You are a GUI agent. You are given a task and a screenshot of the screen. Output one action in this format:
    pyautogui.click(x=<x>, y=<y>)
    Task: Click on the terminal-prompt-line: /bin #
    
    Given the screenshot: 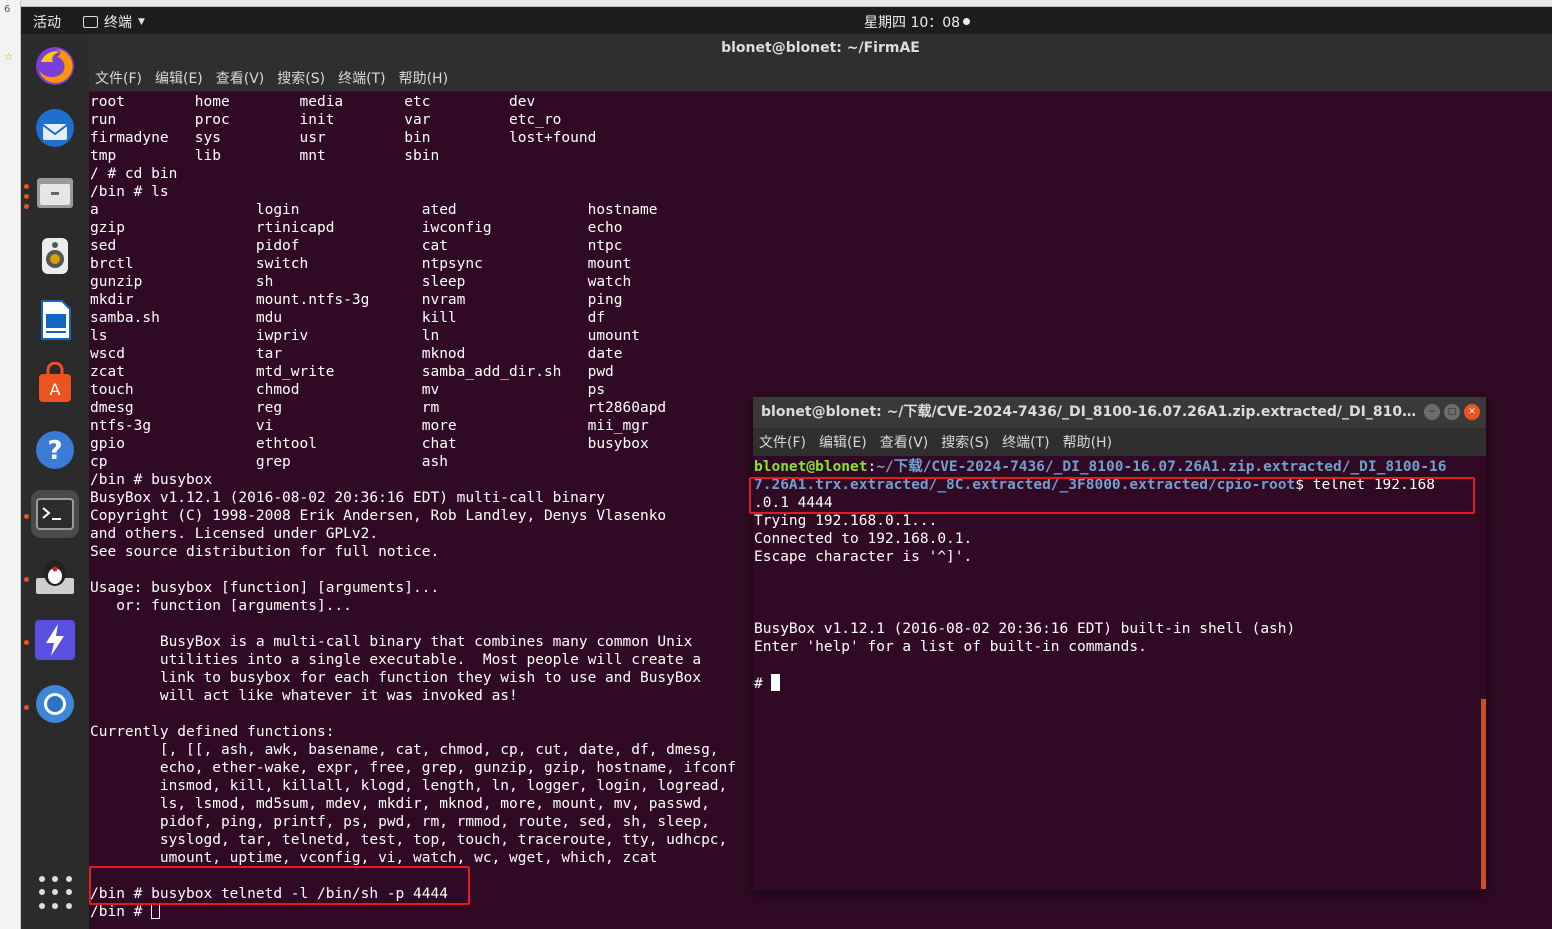 What is the action you would take?
    pyautogui.click(x=413, y=912)
    